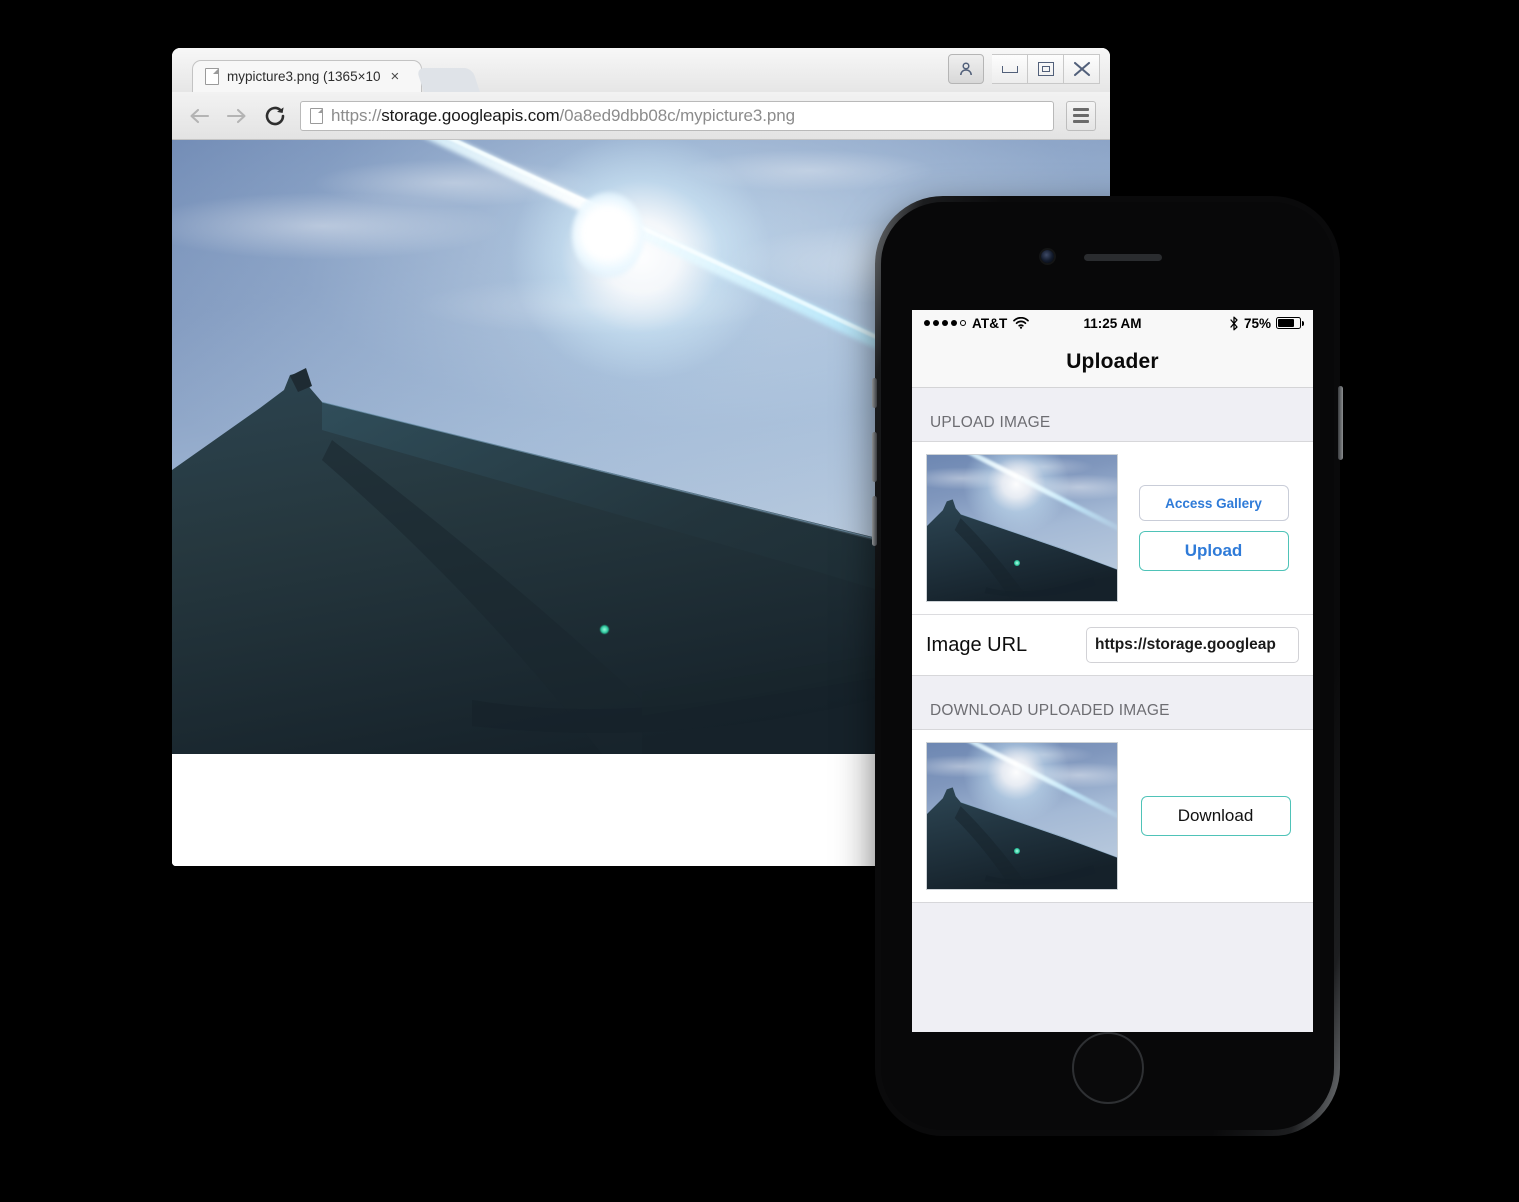  I want to click on upload-actions: Access Gallery Upload, so click(1215, 528).